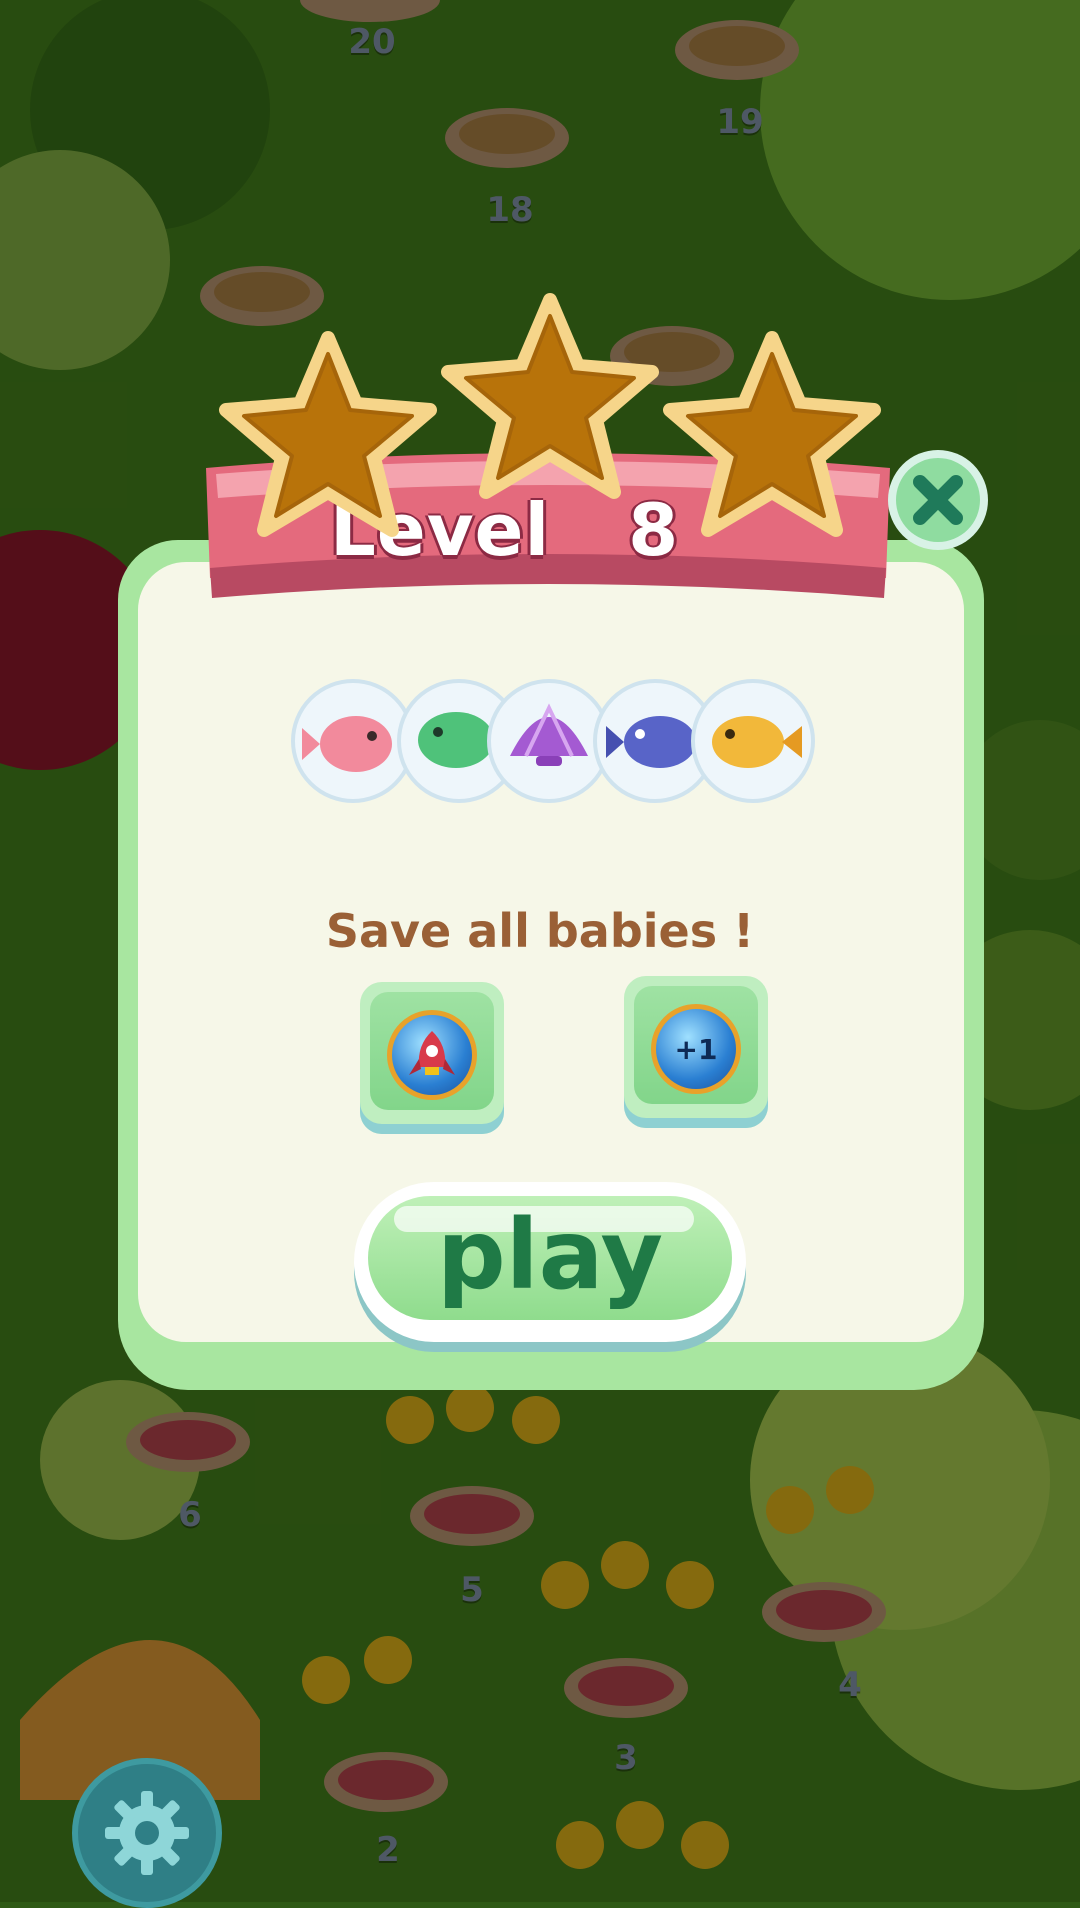 The image size is (1080, 1908). I want to click on play-button: play, so click(550, 1262).